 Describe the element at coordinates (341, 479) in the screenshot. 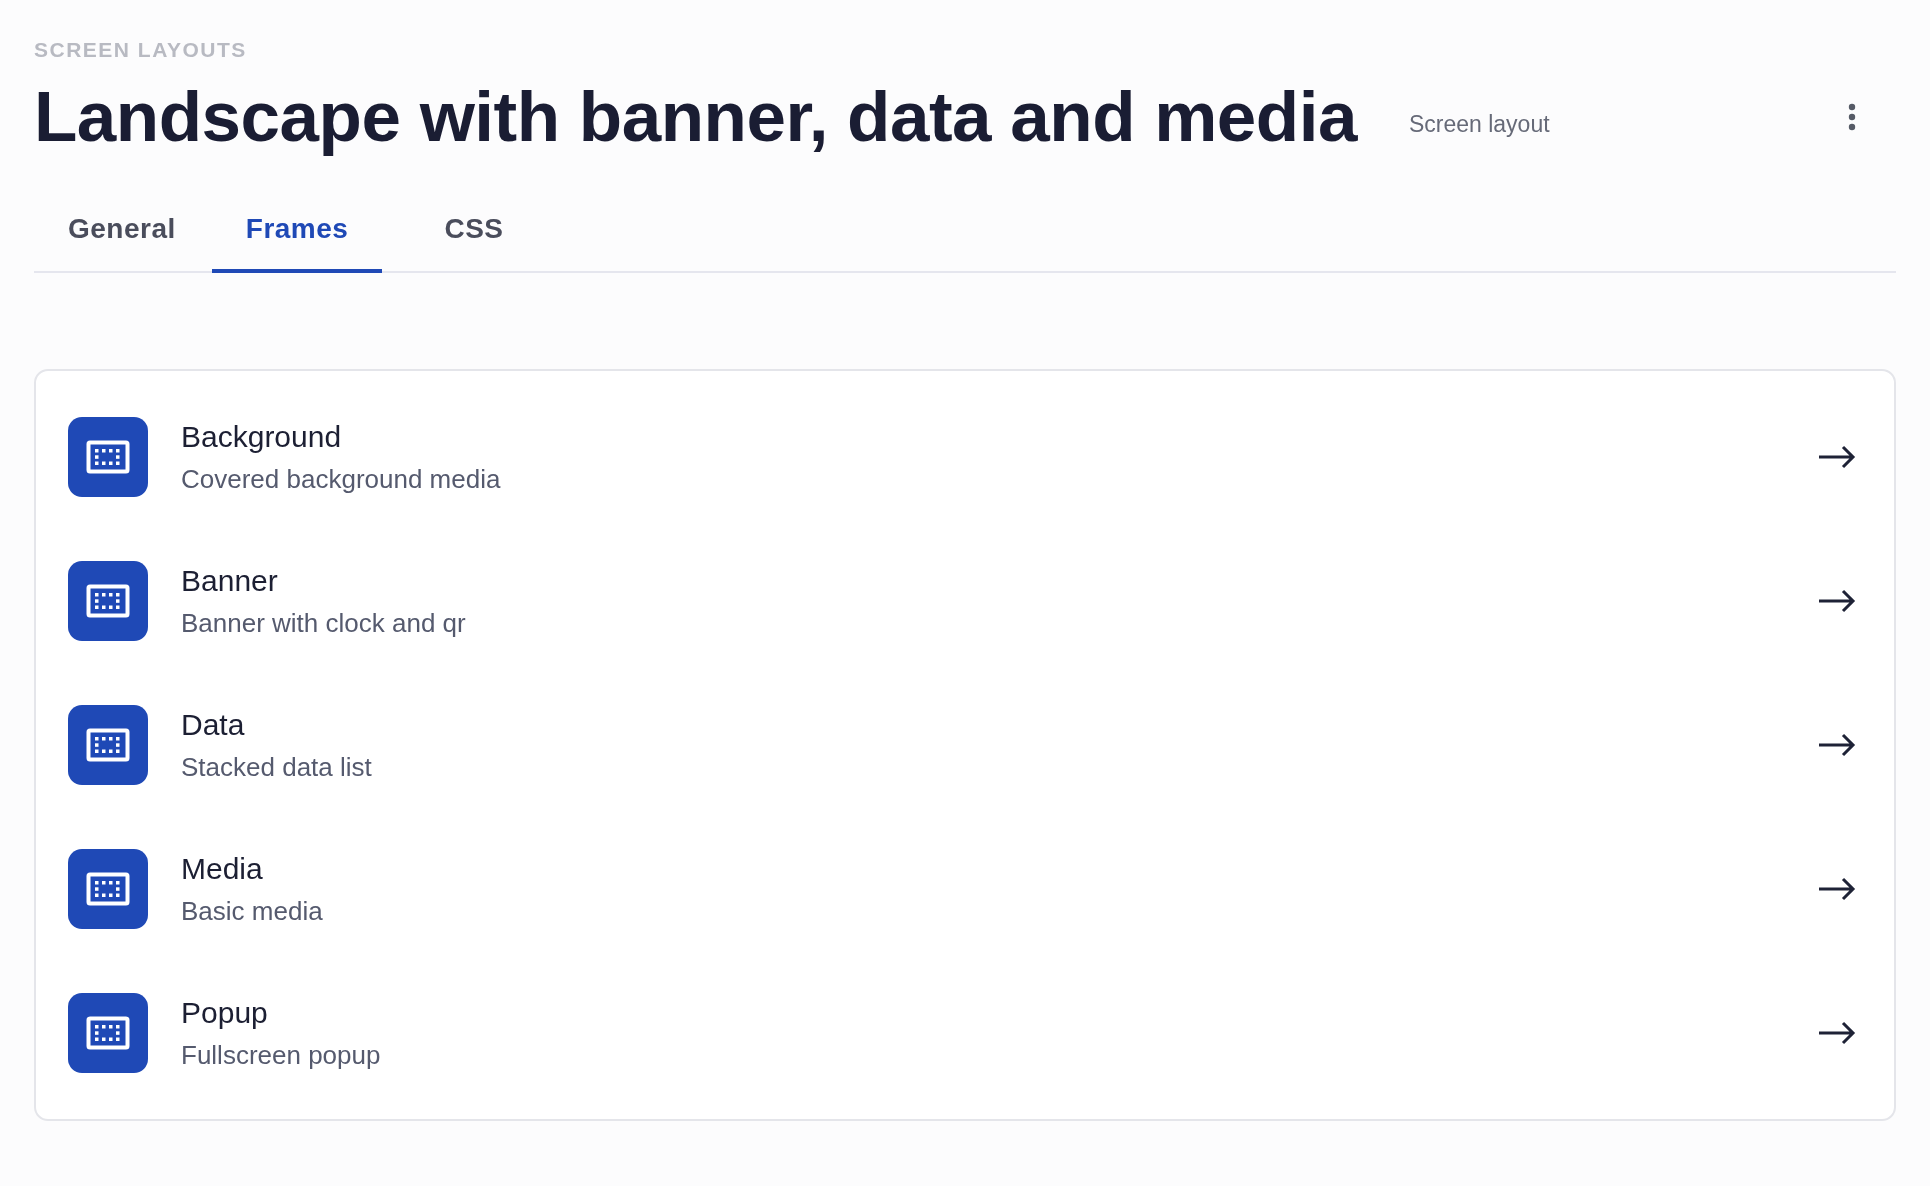

I see `frame-description: Covered background media` at that location.